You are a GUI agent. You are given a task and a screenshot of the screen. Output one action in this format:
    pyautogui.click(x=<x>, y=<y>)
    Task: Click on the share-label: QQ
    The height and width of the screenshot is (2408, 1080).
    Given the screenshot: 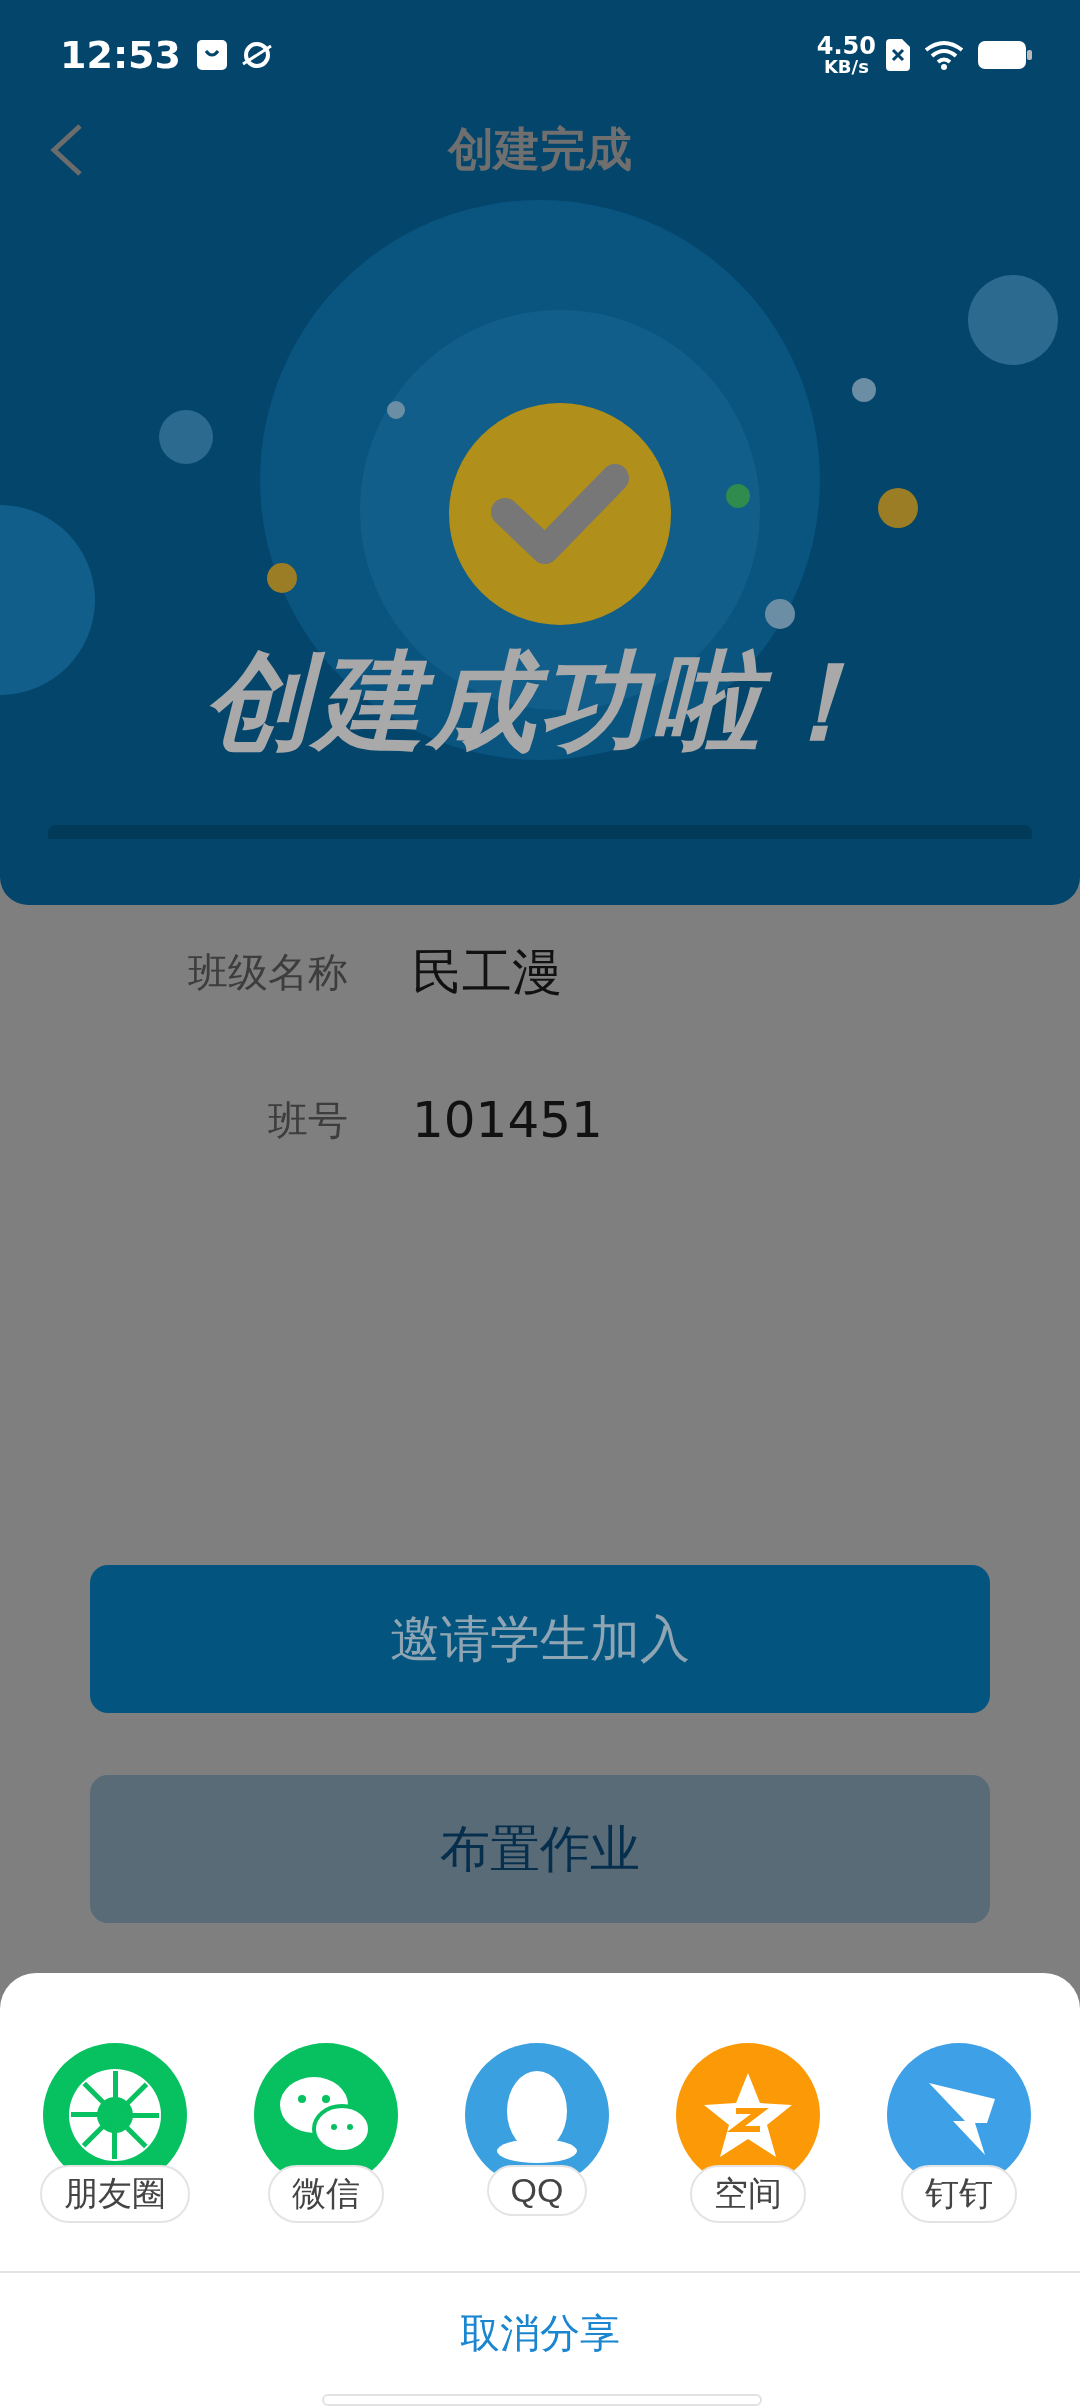 What is the action you would take?
    pyautogui.click(x=537, y=2190)
    